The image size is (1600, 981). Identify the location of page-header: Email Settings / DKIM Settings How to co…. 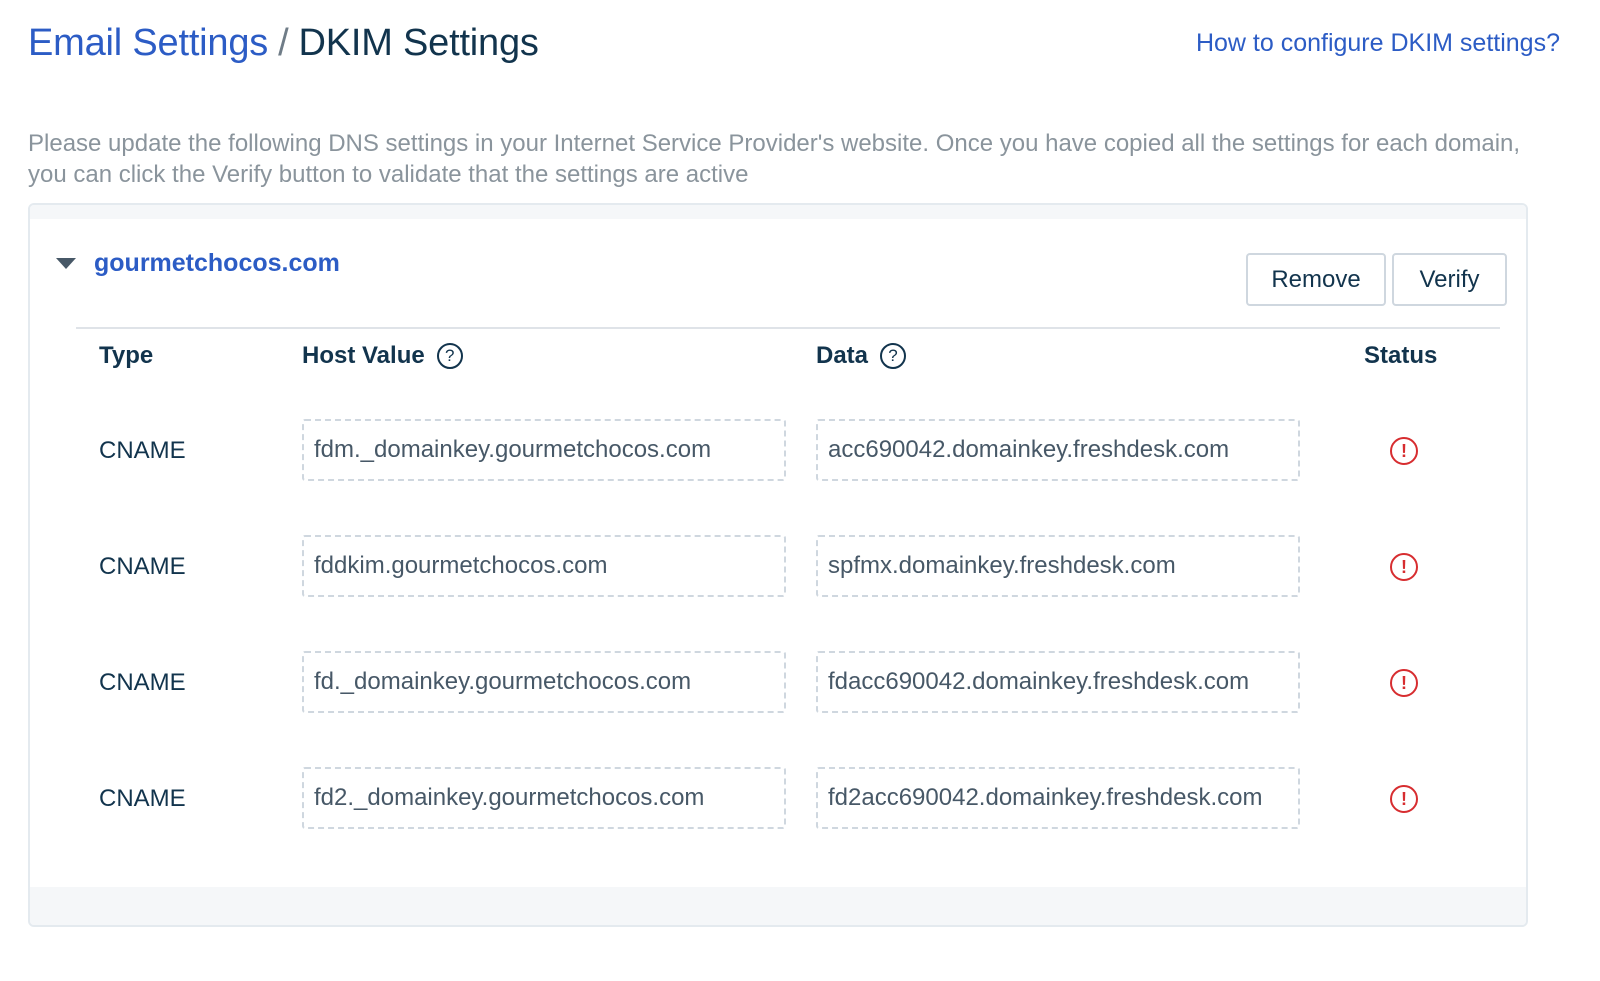
(794, 43).